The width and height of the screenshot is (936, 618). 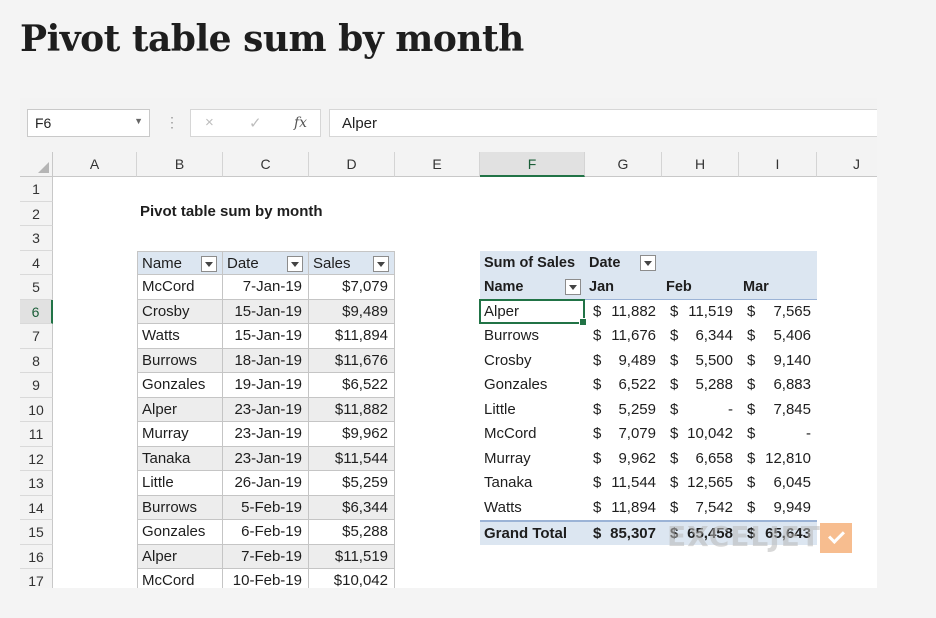 I want to click on source-cell: $5,259, so click(x=352, y=483).